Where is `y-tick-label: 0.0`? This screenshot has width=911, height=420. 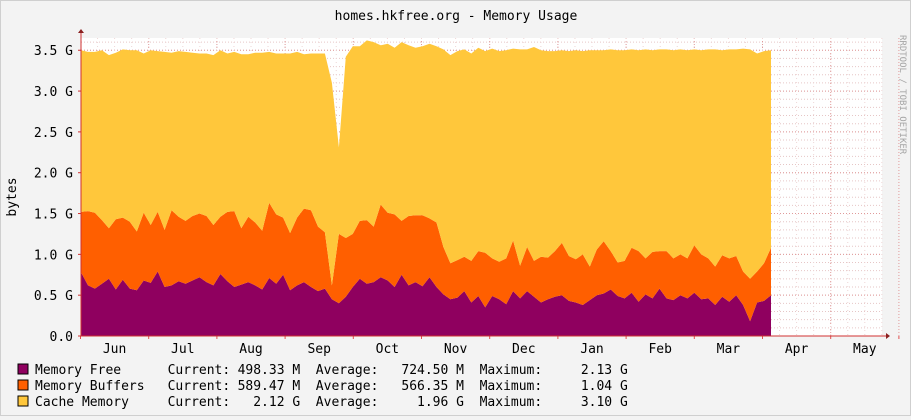 y-tick-label: 0.0 is located at coordinates (61, 337).